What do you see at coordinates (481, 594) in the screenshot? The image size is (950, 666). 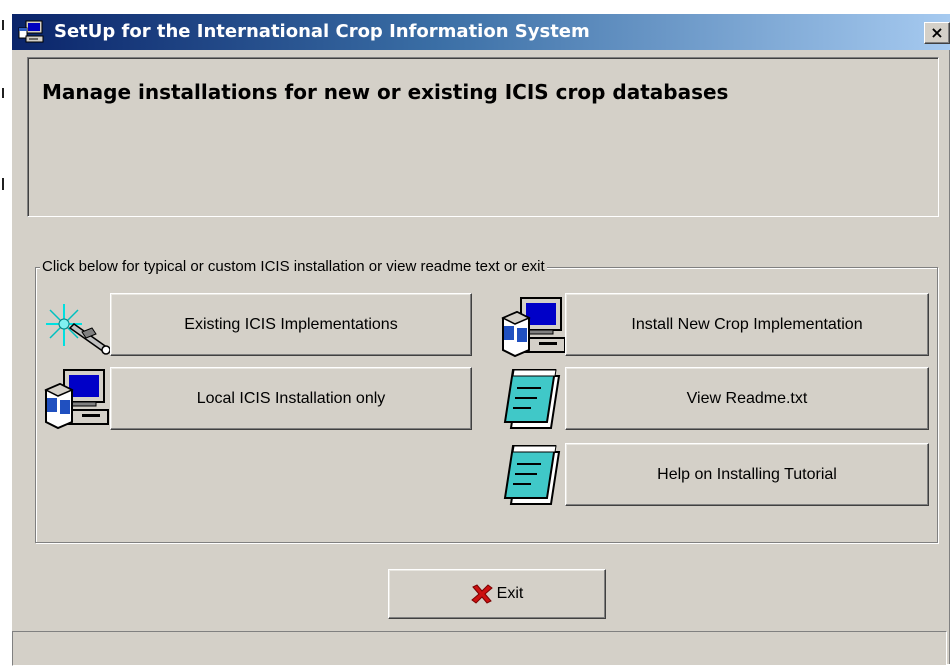 I see `red-x-icon` at bounding box center [481, 594].